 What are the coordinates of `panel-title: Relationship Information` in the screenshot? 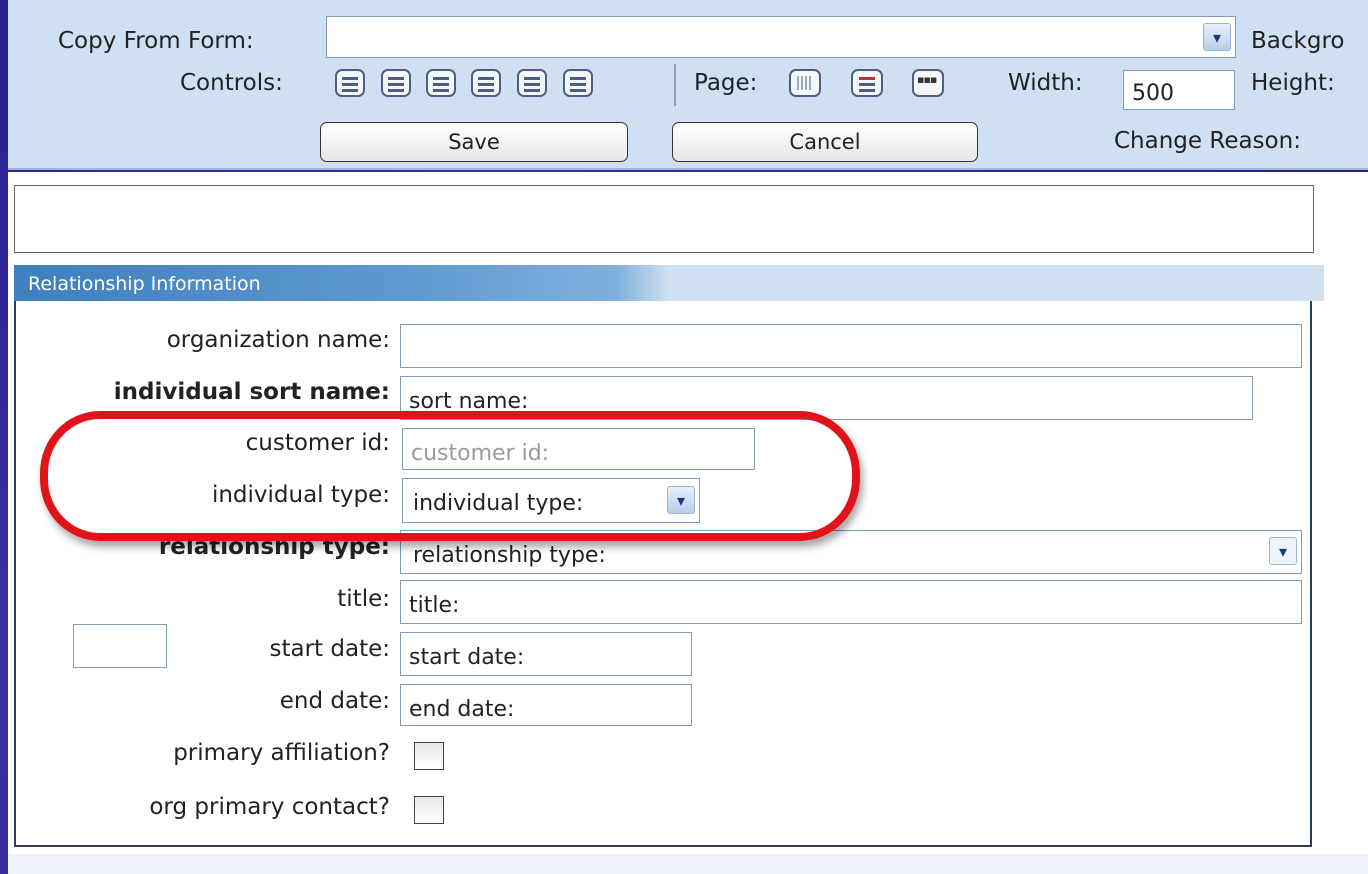 It's located at (669, 283).